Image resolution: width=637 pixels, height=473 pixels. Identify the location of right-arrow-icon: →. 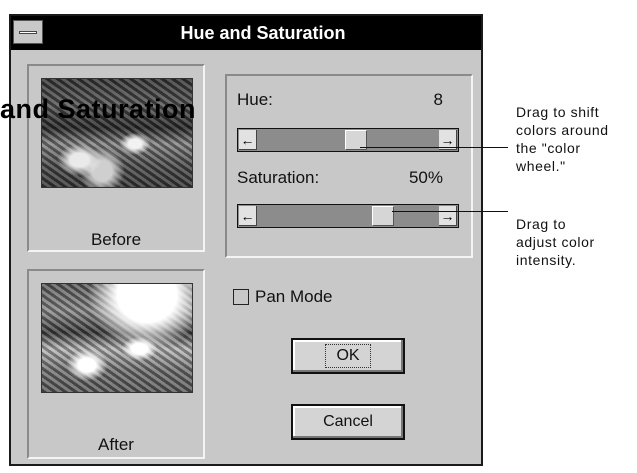
(448, 216).